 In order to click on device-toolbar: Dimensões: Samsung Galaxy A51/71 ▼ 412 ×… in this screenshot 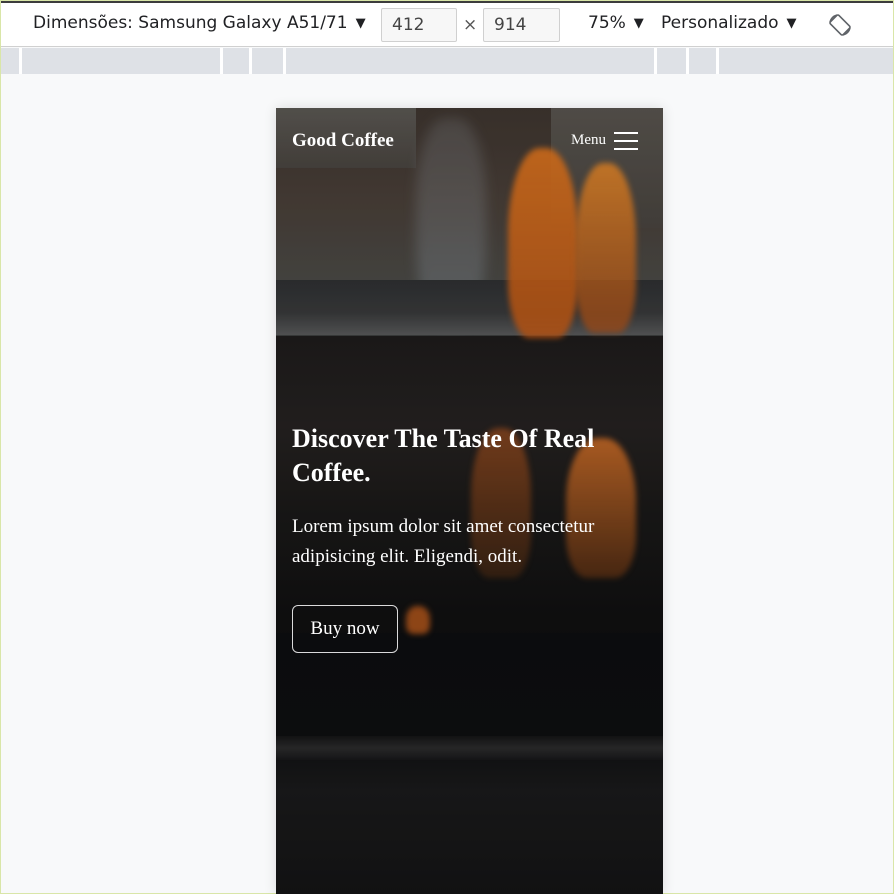, I will do `click(447, 24)`.